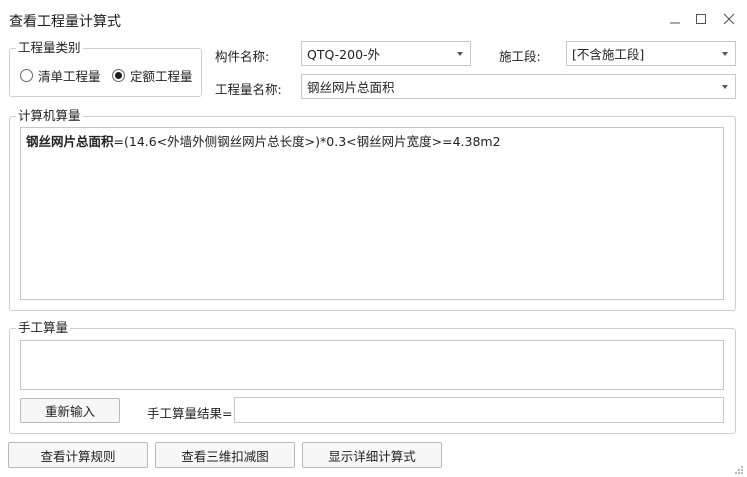  What do you see at coordinates (651, 53) in the screenshot?
I see `construction-section-select: [不含施工段]` at bounding box center [651, 53].